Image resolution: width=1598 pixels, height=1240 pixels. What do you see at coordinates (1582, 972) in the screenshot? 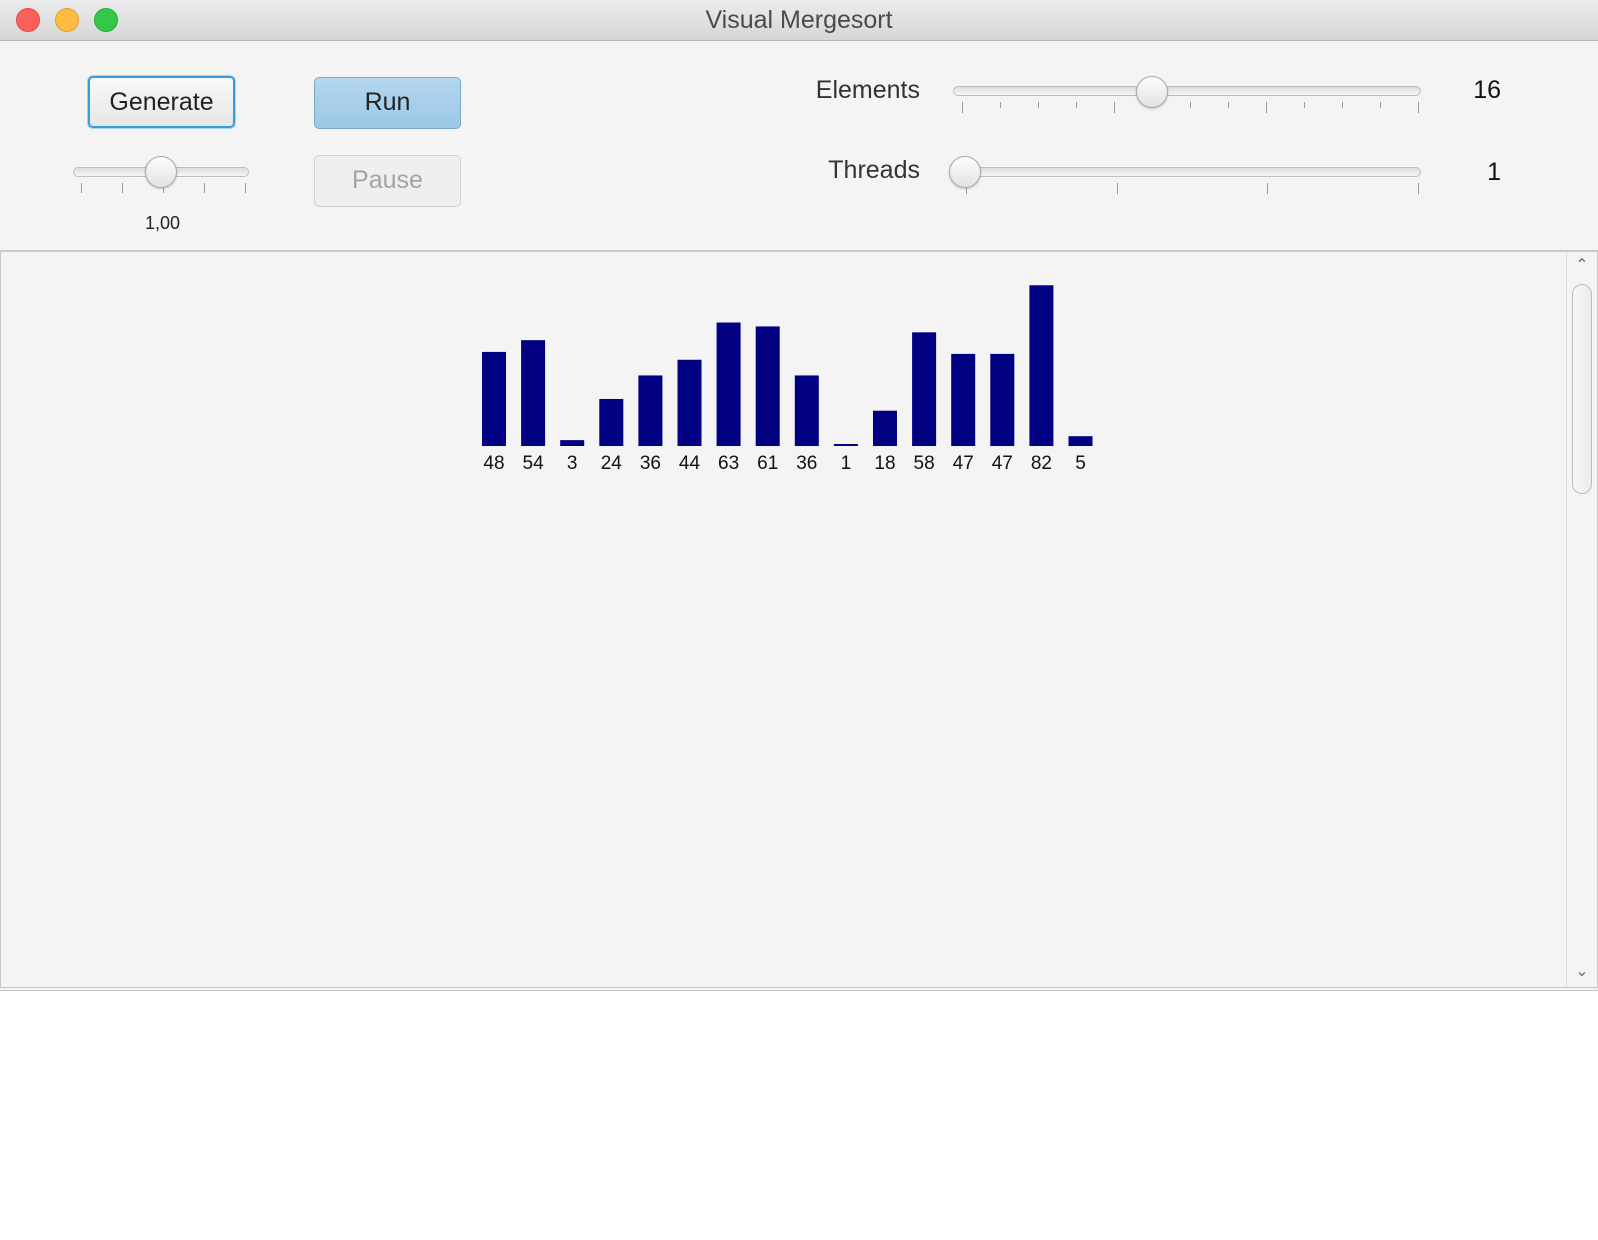
I see `scroll-down-icon: ⌄` at bounding box center [1582, 972].